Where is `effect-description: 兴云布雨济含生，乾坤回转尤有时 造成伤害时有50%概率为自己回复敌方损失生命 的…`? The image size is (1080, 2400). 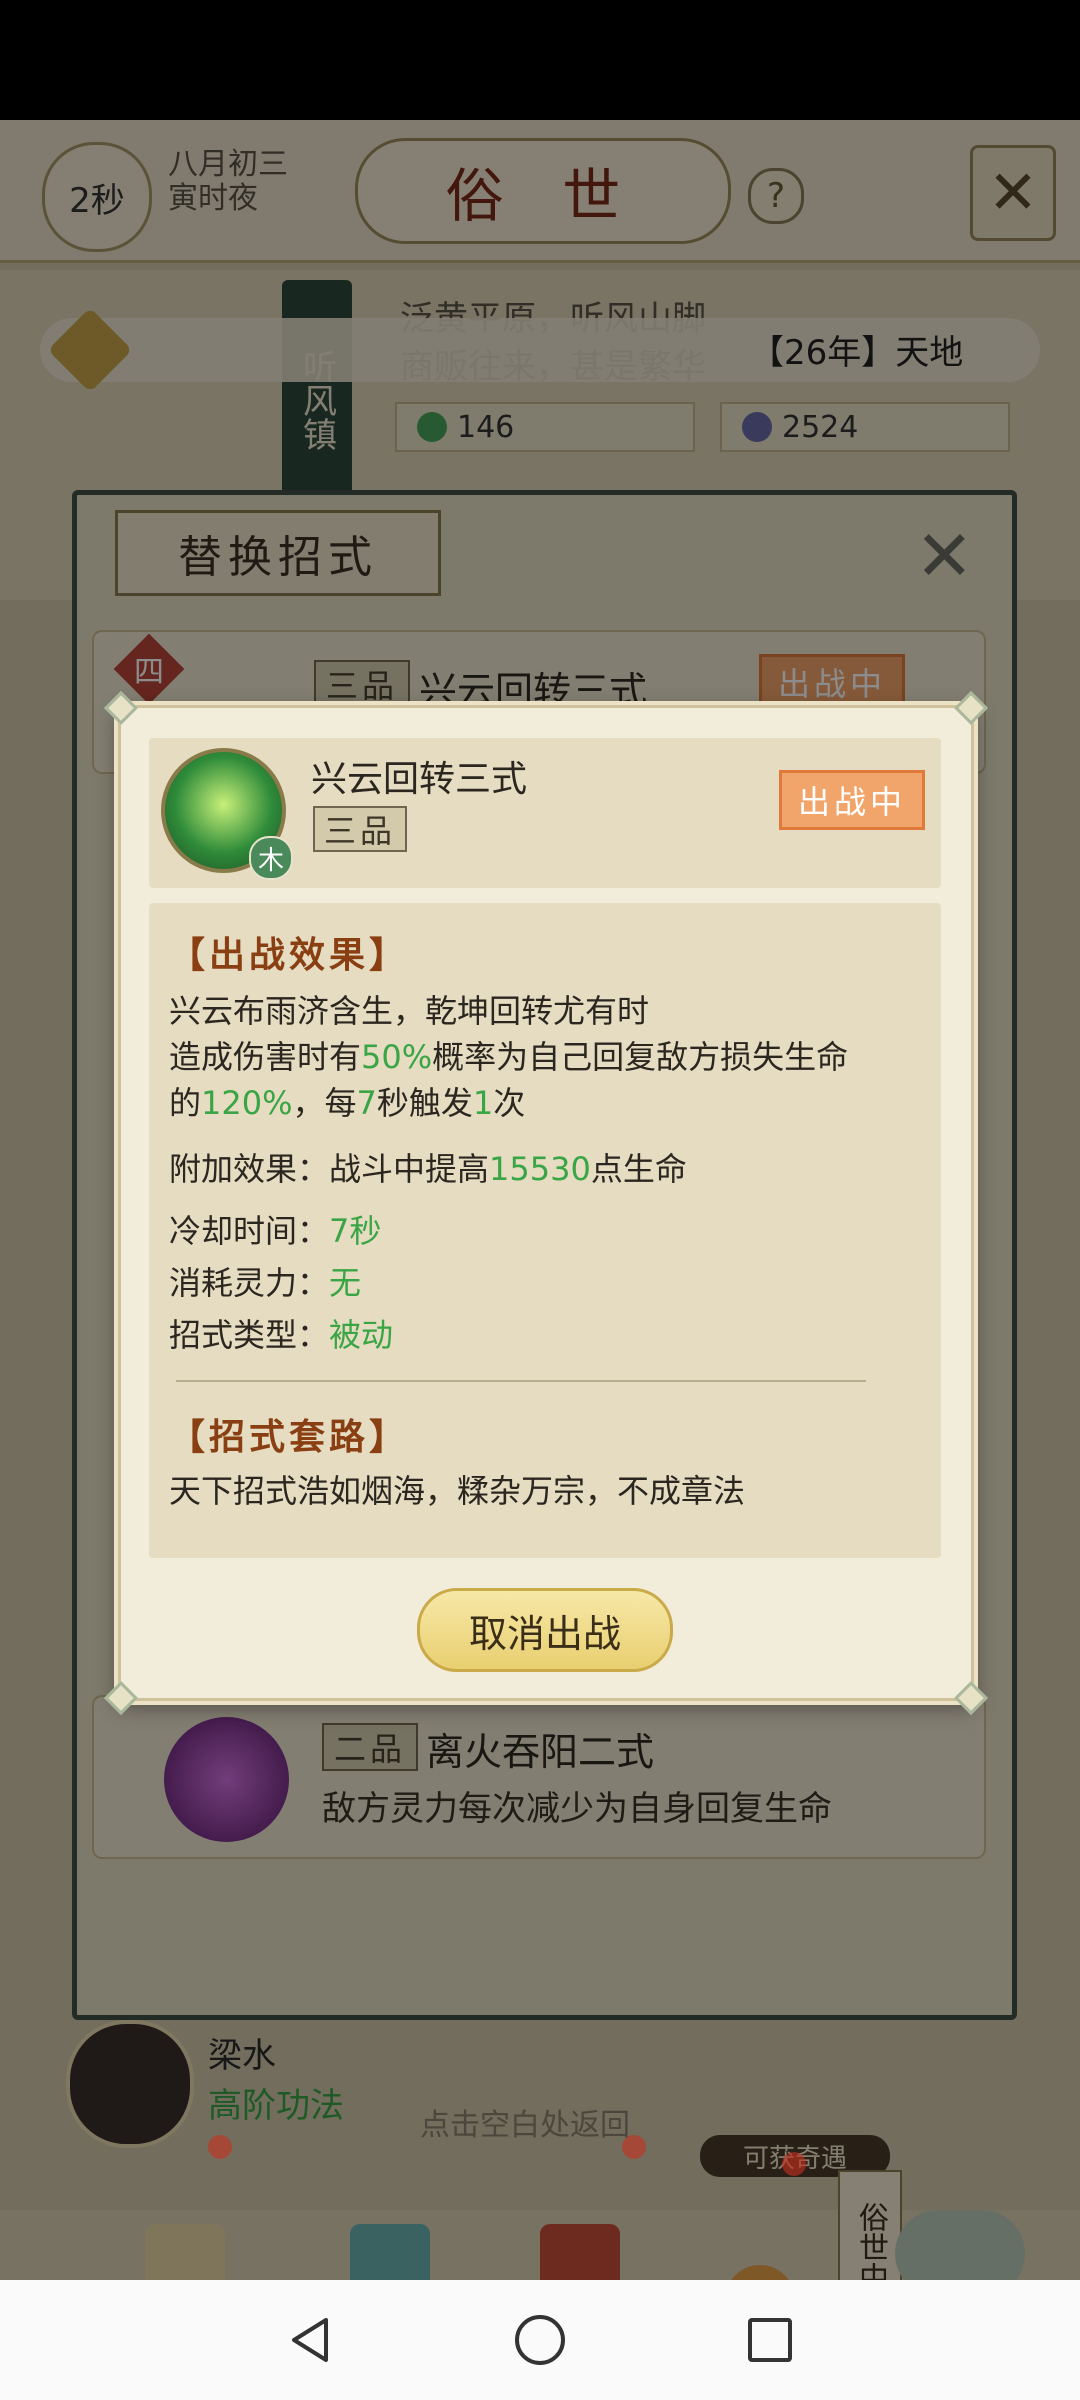 effect-description: 兴云布雨济含生，乾坤回转尤有时 造成伤害时有50%概率为自己回复敌方损失生命 的… is located at coordinates (549, 1057).